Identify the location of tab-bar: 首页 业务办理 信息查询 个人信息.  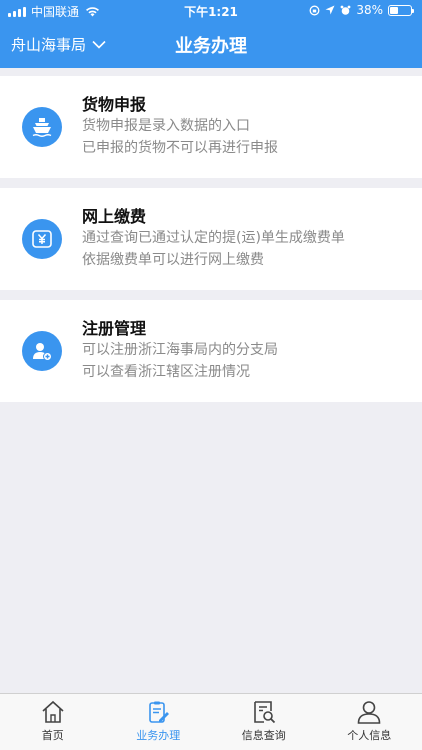
(211, 721).